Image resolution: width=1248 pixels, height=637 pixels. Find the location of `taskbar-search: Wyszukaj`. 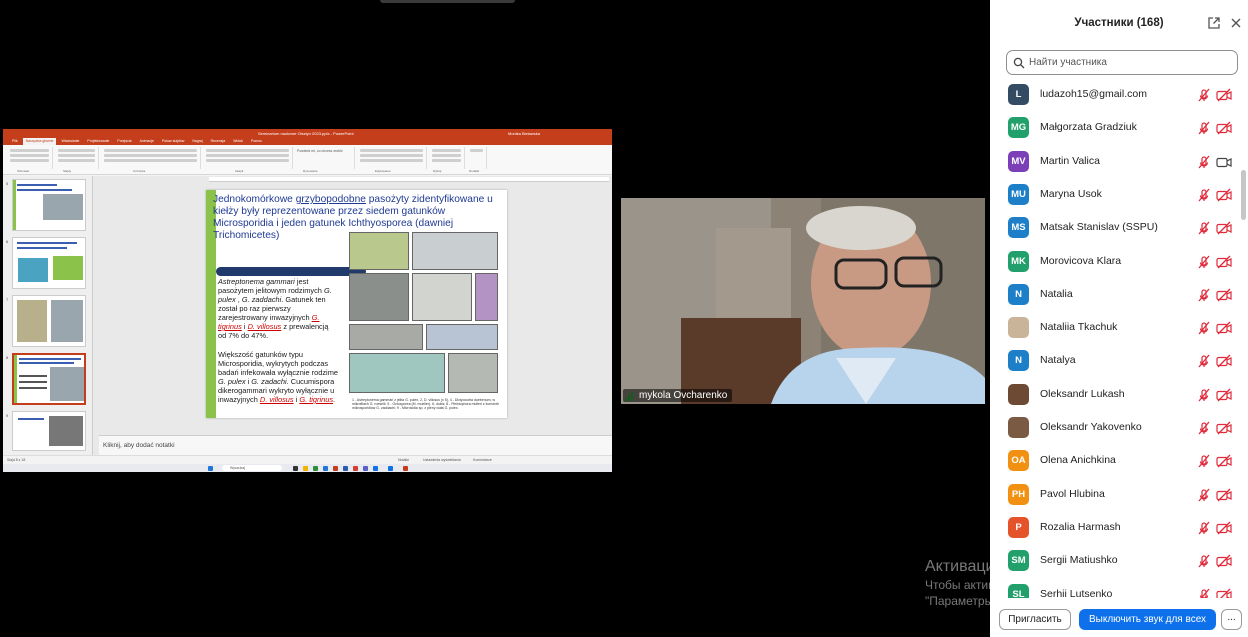

taskbar-search: Wyszukaj is located at coordinates (252, 468).